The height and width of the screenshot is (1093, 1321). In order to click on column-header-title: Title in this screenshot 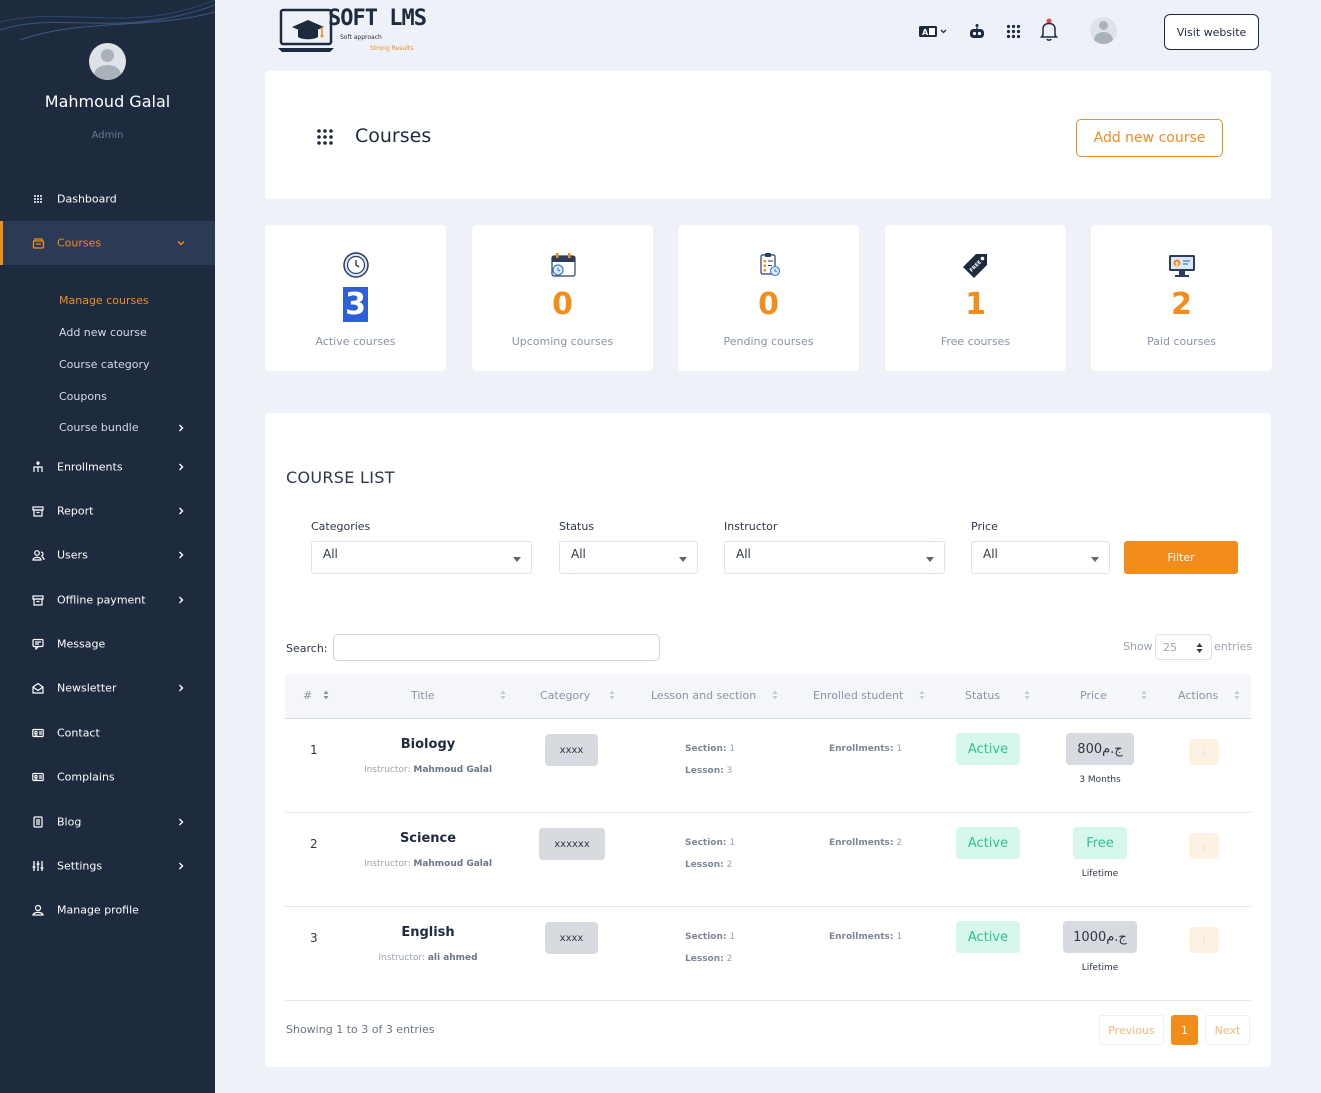, I will do `click(423, 695)`.